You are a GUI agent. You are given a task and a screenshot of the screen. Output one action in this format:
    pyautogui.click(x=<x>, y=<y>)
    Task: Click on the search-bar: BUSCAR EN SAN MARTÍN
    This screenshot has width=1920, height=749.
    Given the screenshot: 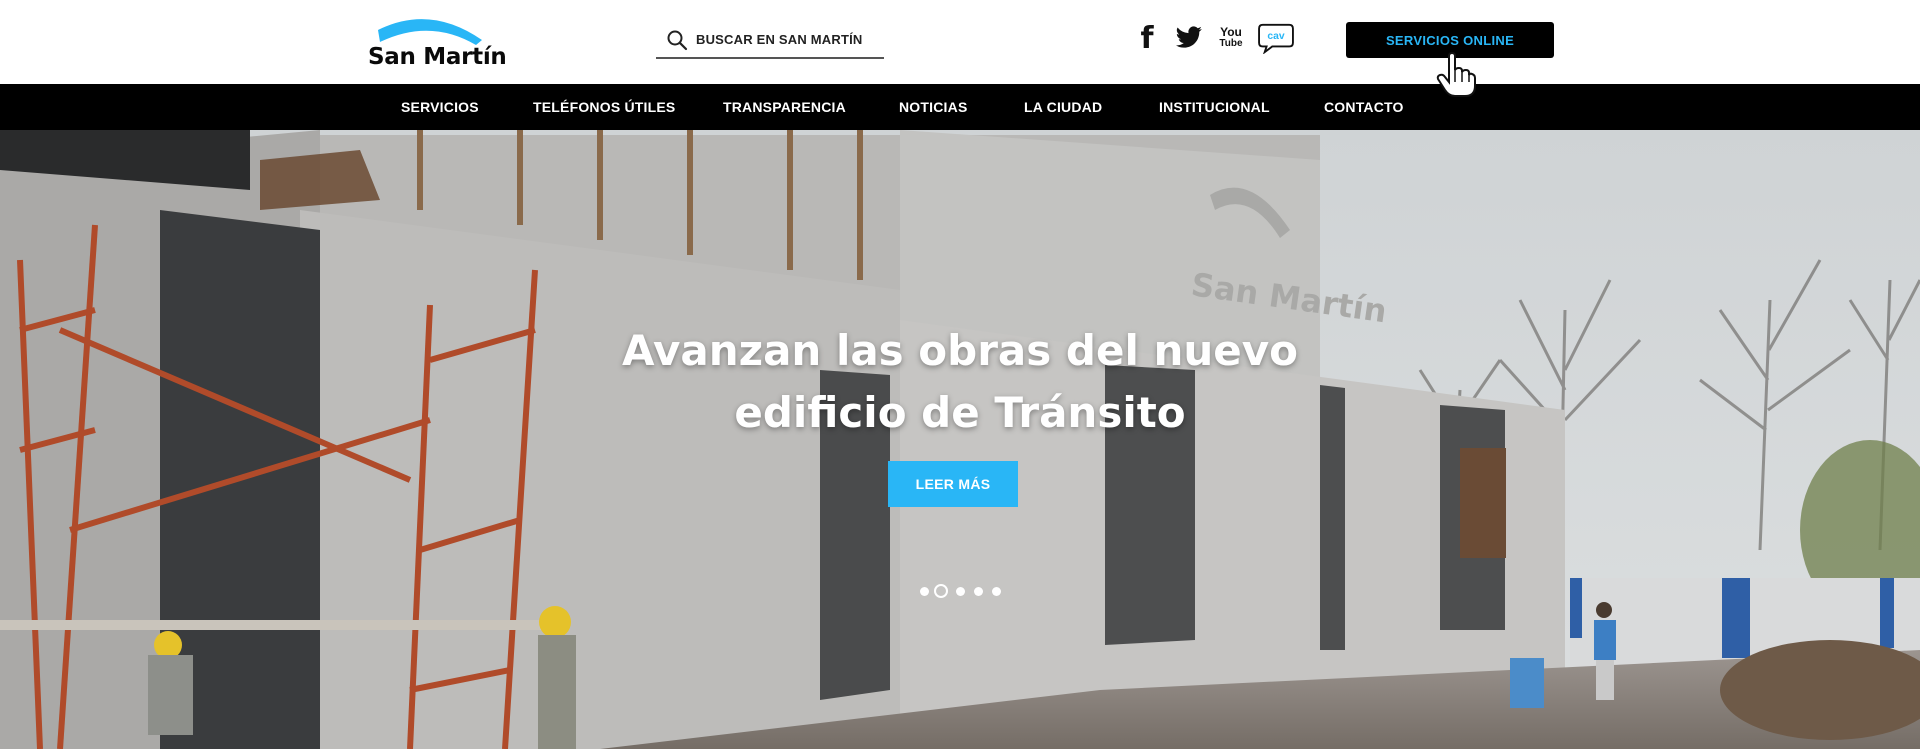 What is the action you would take?
    pyautogui.click(x=770, y=40)
    